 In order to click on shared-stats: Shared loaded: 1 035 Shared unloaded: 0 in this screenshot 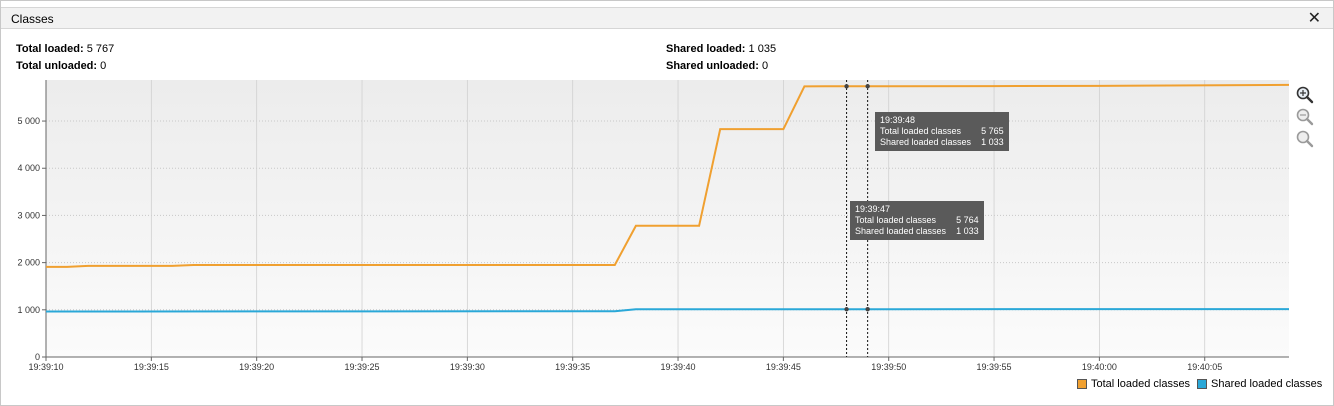, I will do `click(721, 58)`.